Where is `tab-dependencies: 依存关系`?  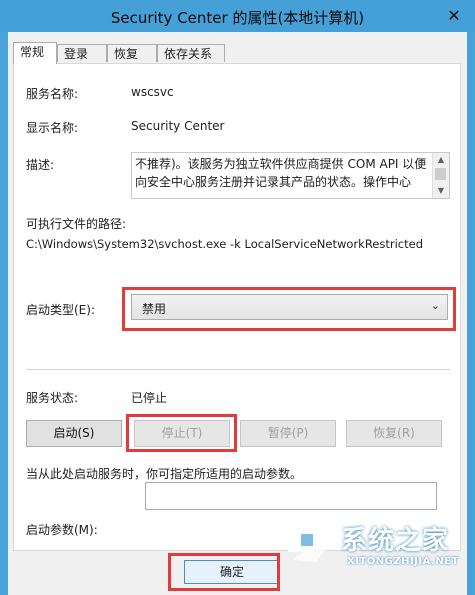 tab-dependencies: 依存关系 is located at coordinates (191, 53).